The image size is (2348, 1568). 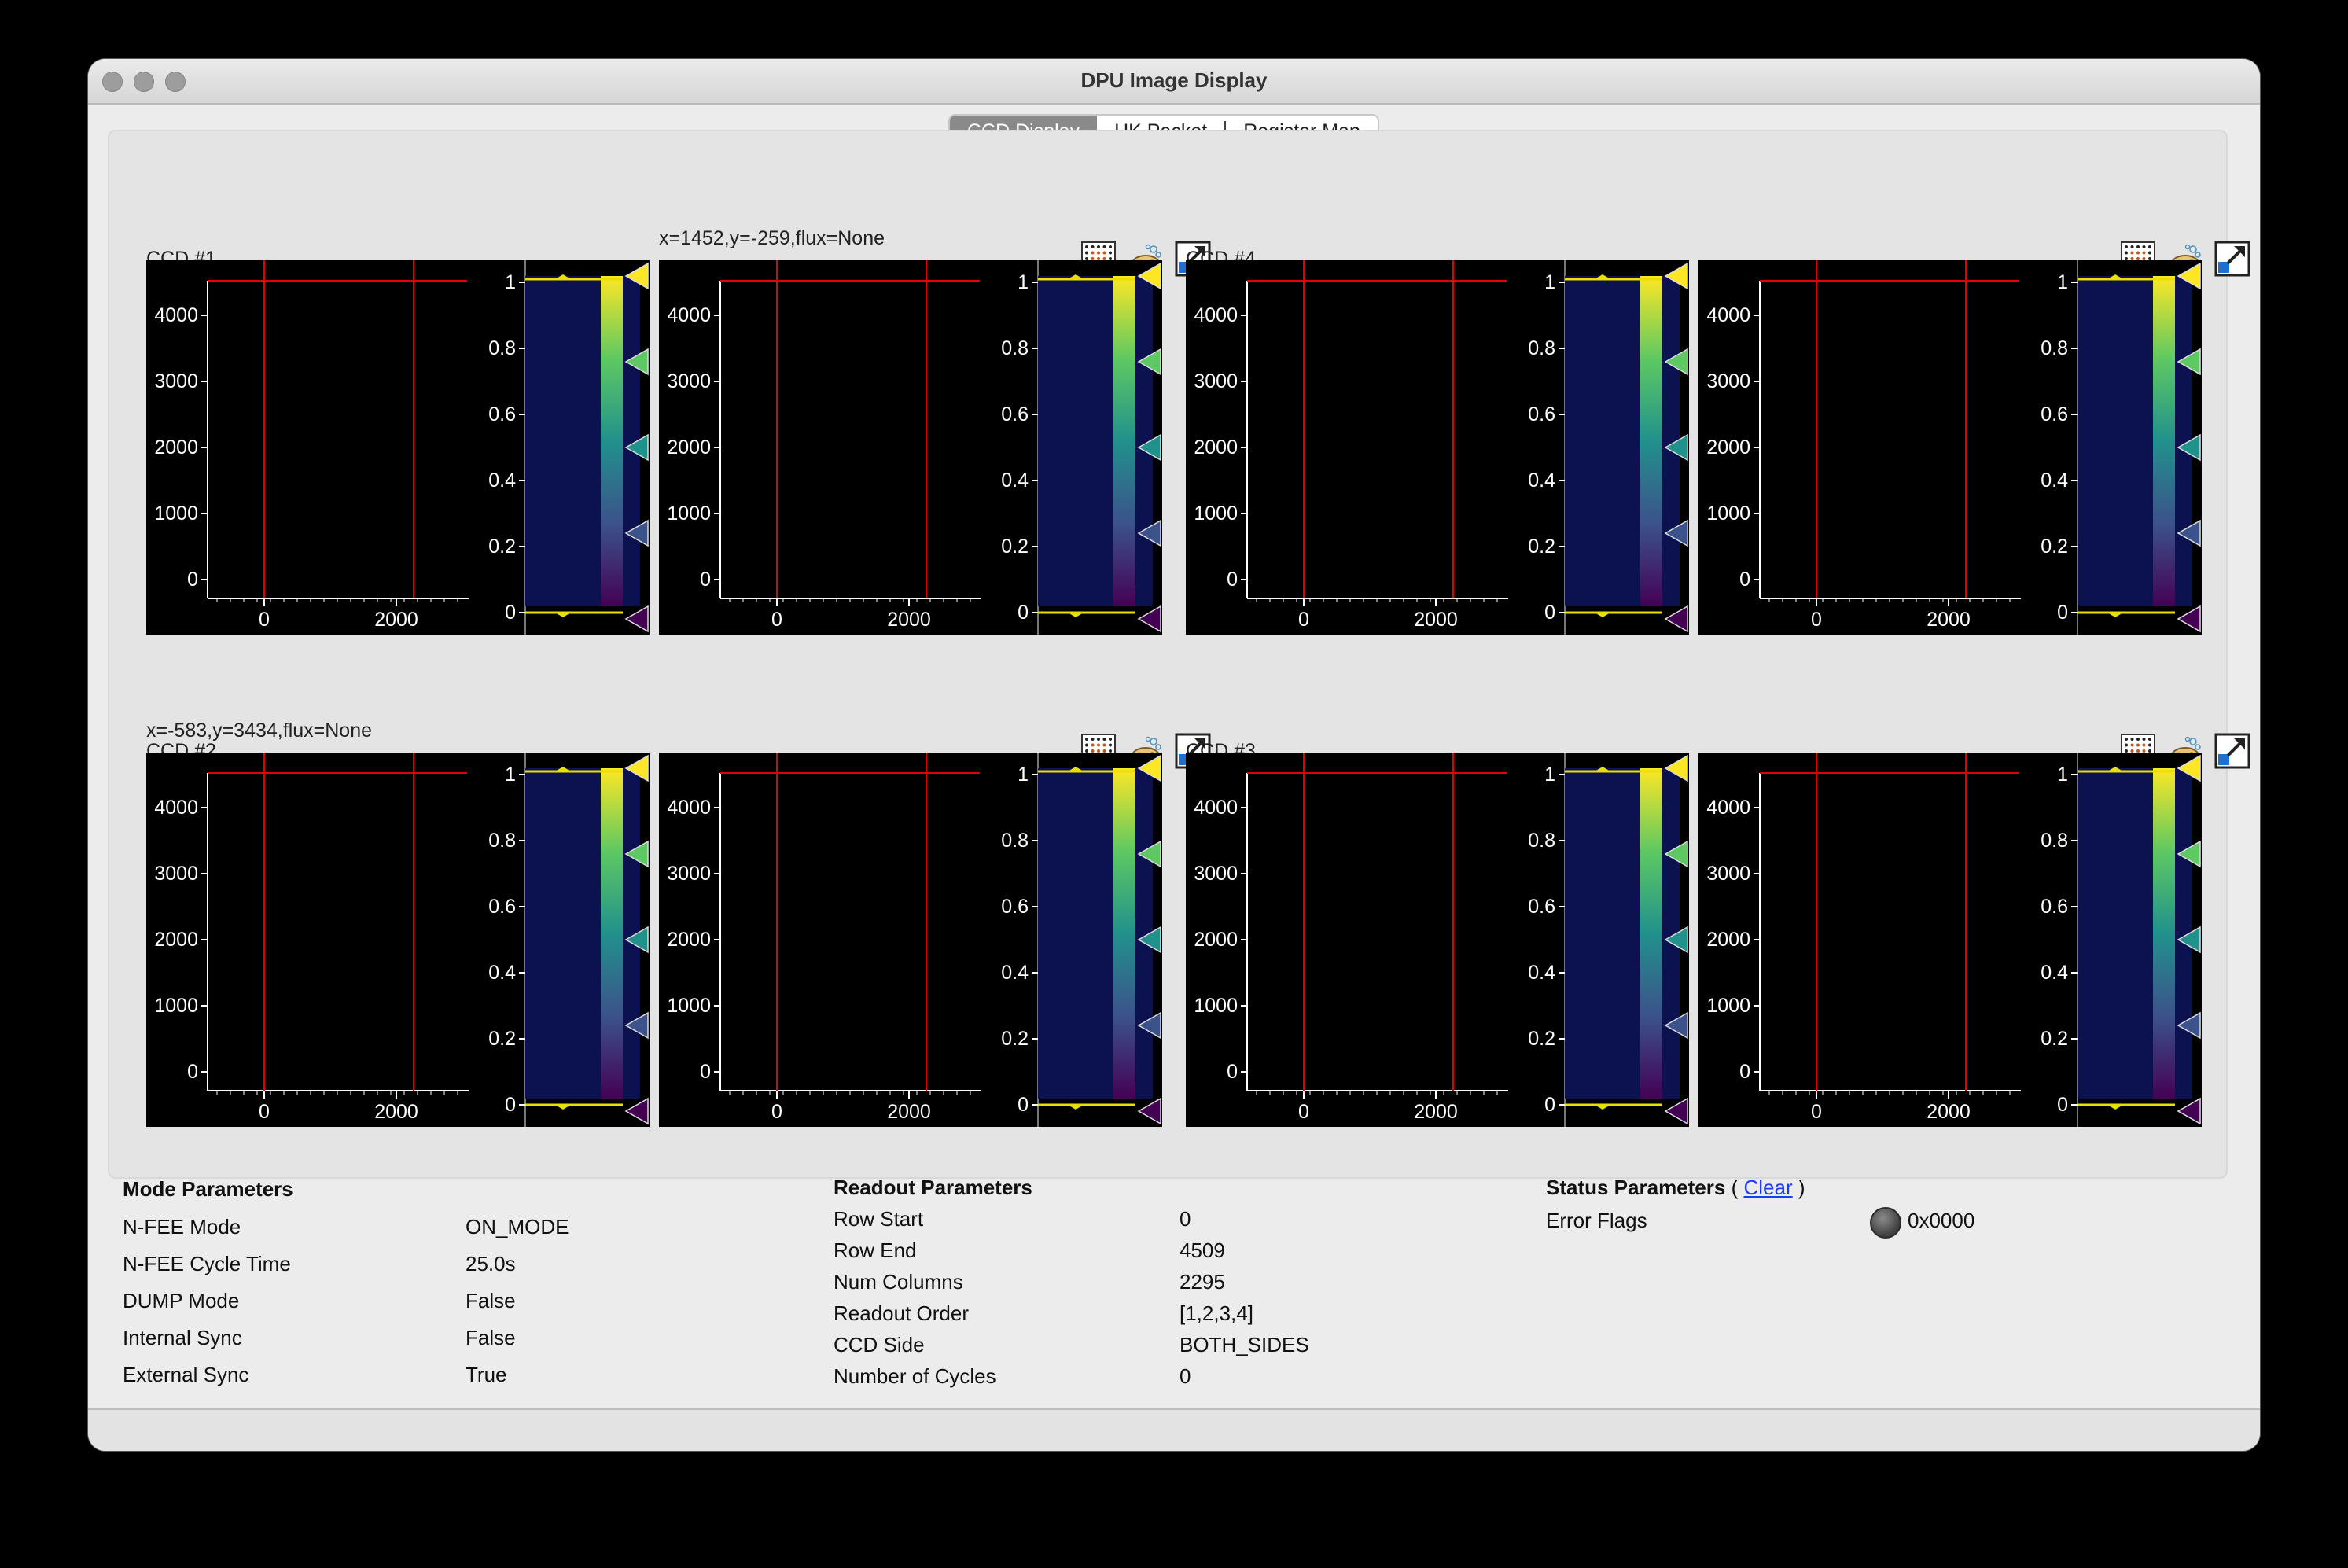 I want to click on mode_parameters-label: External Sync, so click(x=186, y=1374).